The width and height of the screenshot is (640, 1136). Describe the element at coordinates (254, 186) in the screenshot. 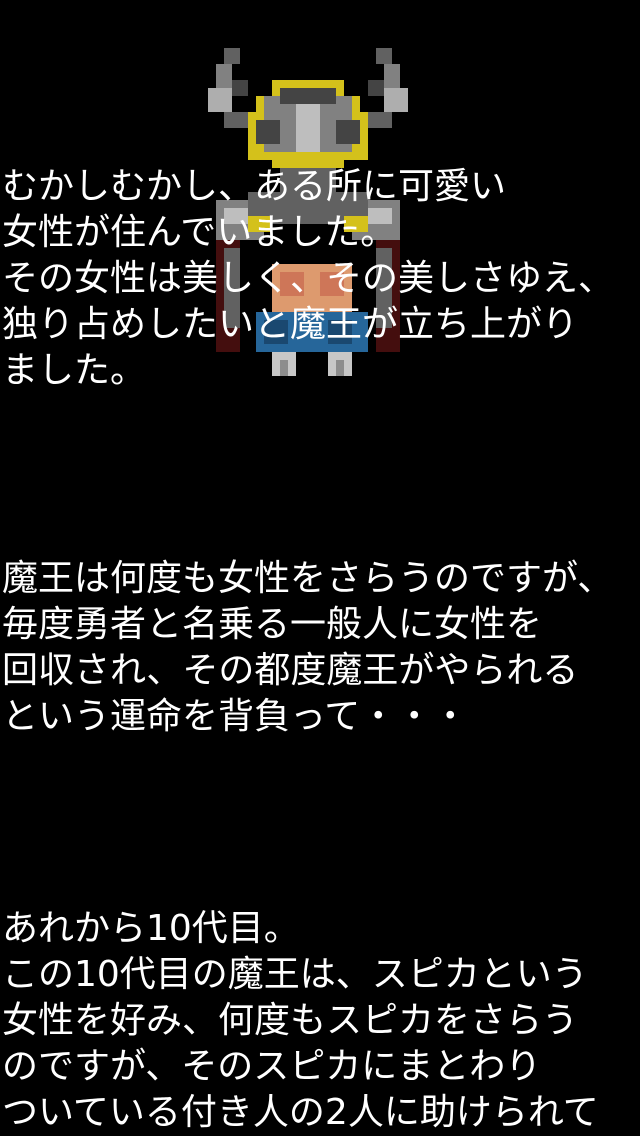

I see `story-line: むかしむかし、ある所に可愛い` at that location.